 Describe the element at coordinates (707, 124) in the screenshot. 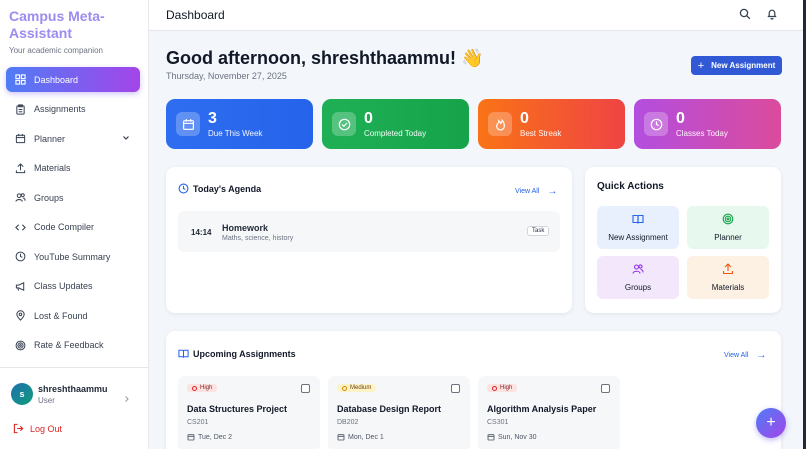

I see `stat-classes-today: 0 Classes Today` at that location.